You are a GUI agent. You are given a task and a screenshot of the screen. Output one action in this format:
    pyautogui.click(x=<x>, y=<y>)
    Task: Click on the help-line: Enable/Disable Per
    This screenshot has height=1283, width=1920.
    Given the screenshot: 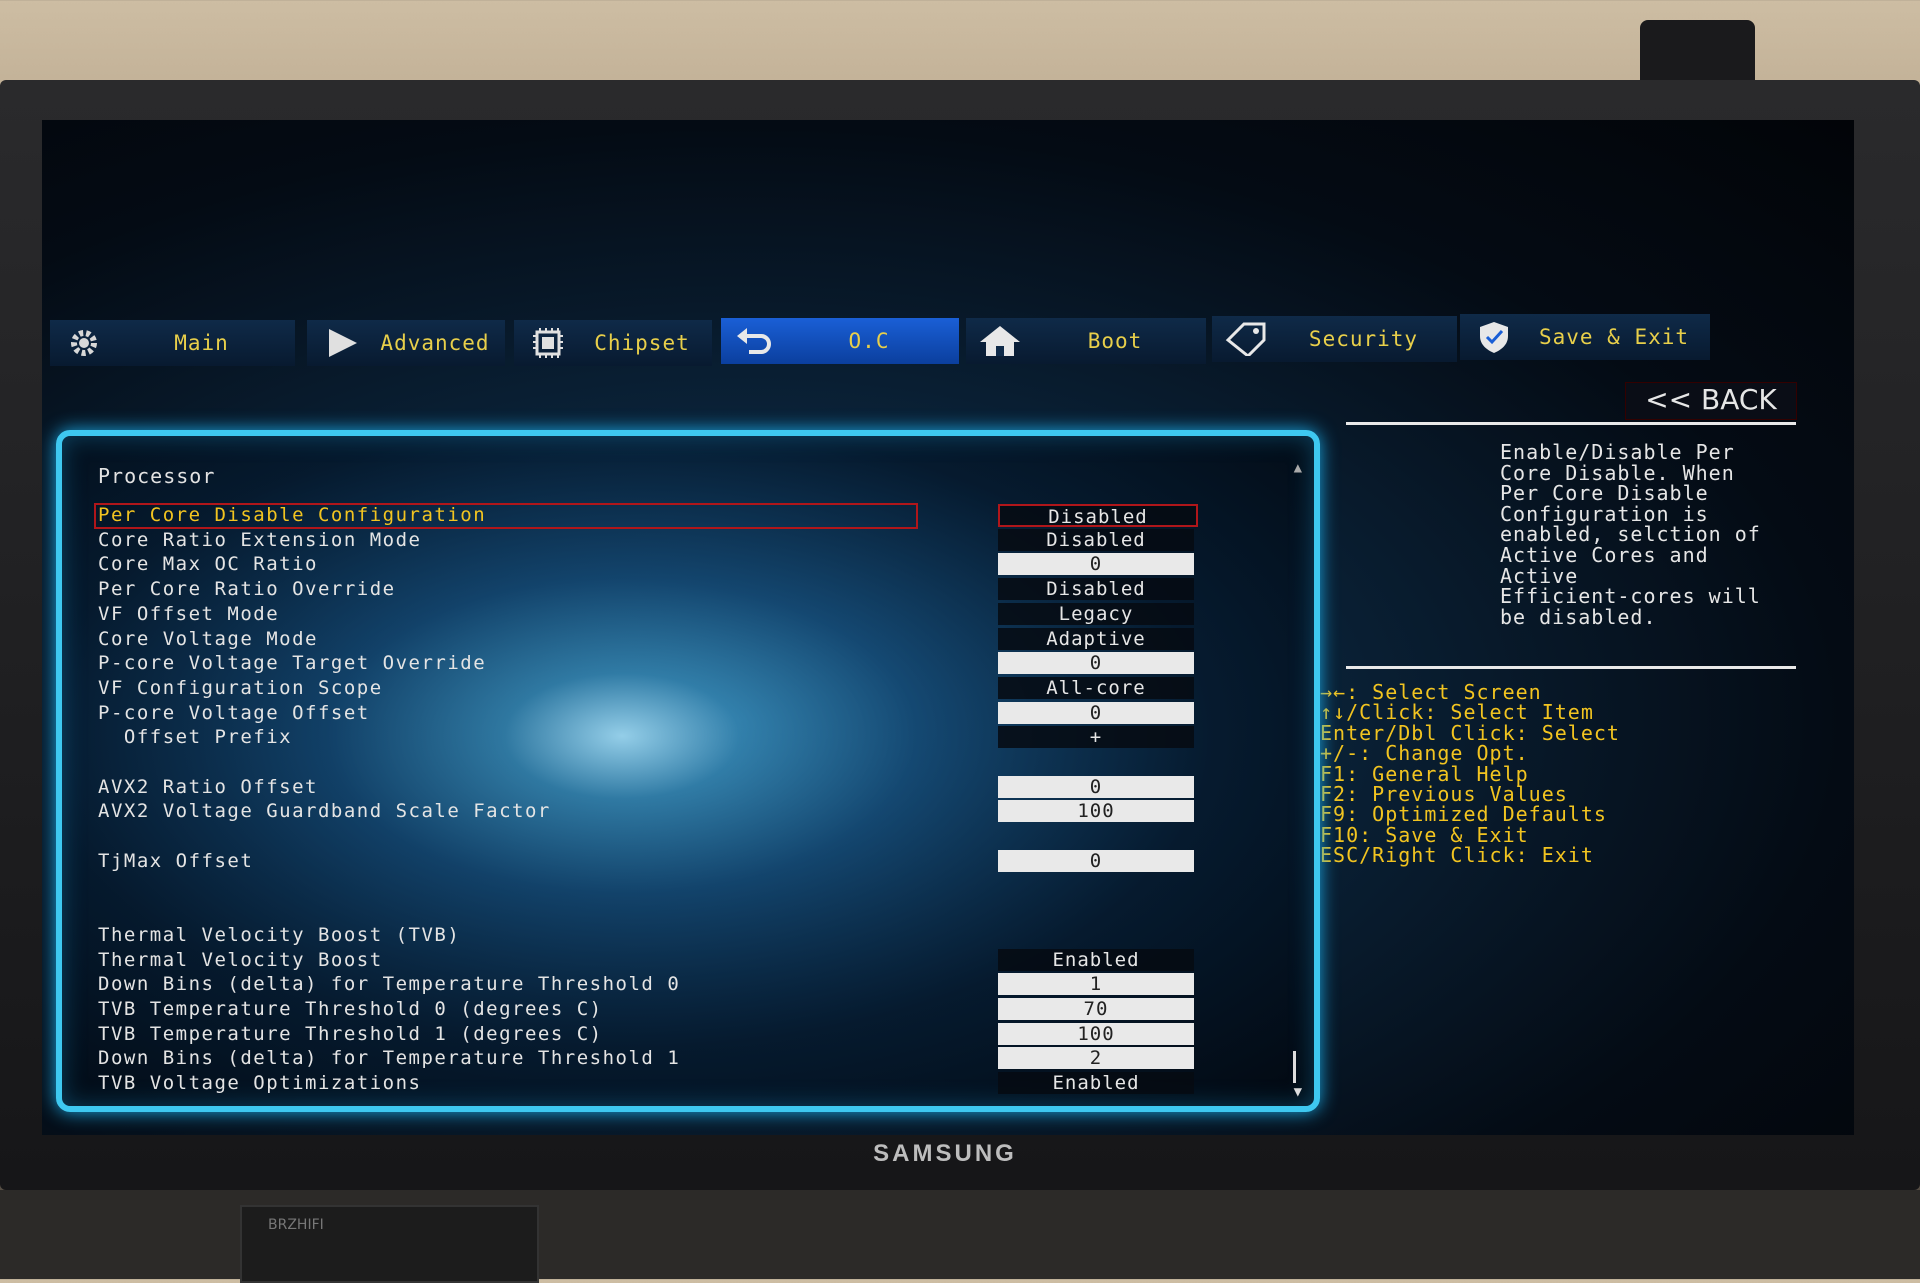 What is the action you would take?
    pyautogui.click(x=1617, y=452)
    